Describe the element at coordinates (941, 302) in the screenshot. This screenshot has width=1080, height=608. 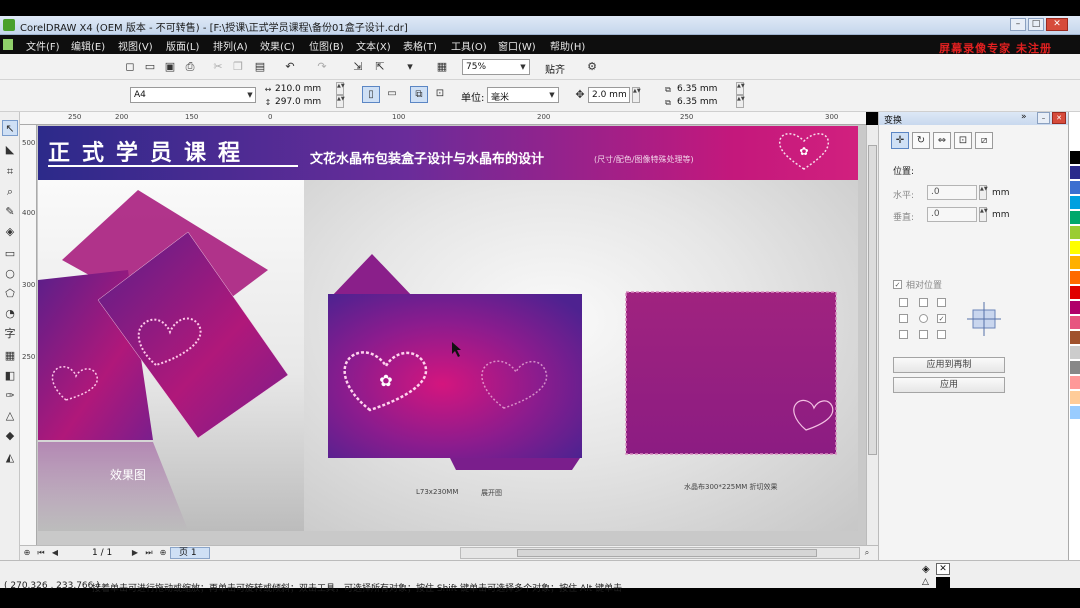
I see `anchor-top-right` at that location.